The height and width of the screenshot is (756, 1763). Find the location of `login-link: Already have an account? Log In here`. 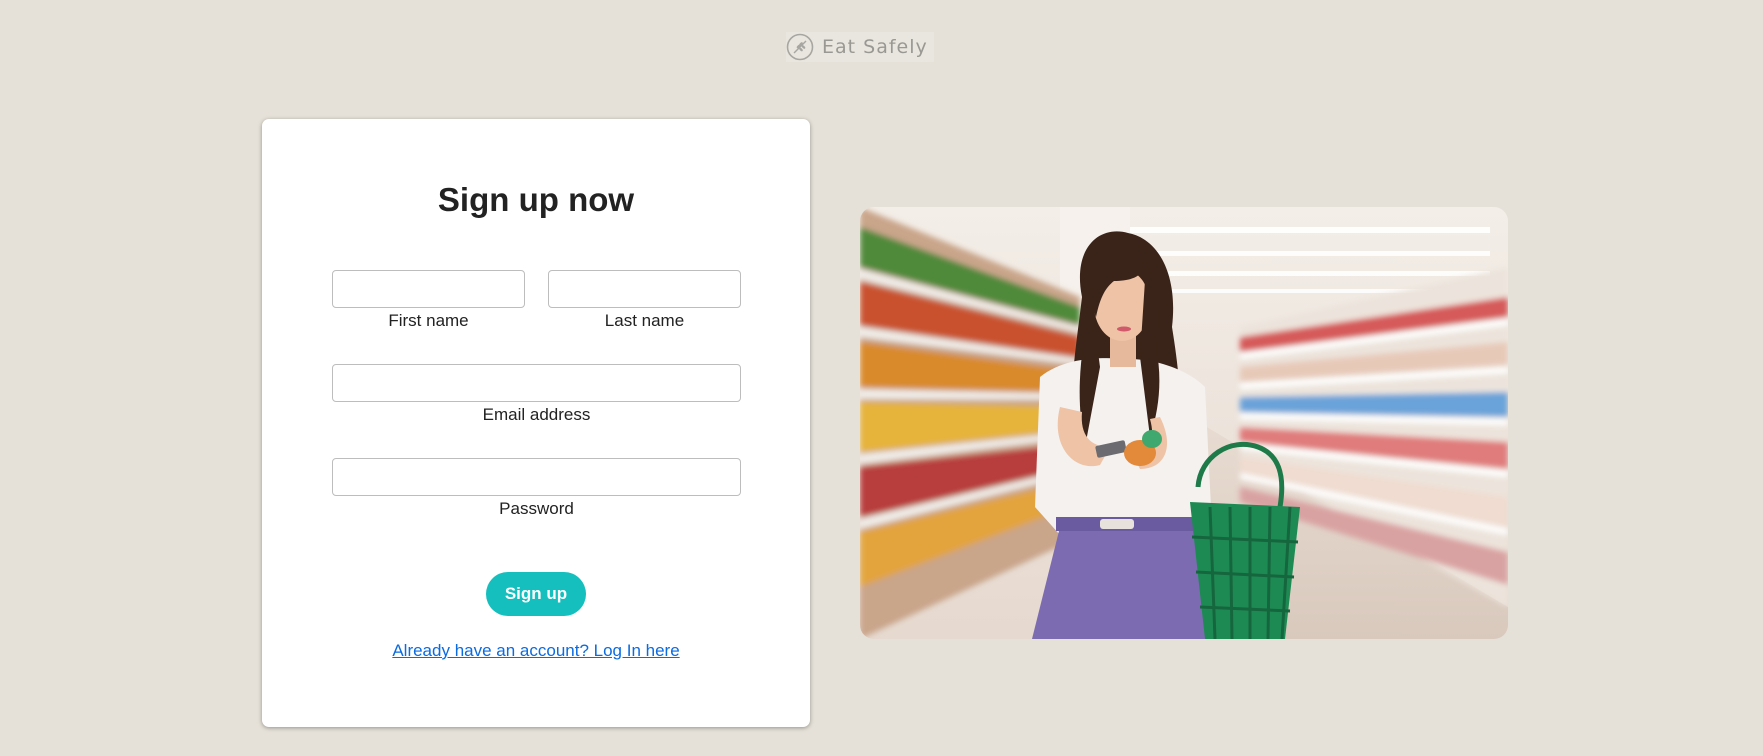

login-link: Already have an account? Log In here is located at coordinates (536, 651).